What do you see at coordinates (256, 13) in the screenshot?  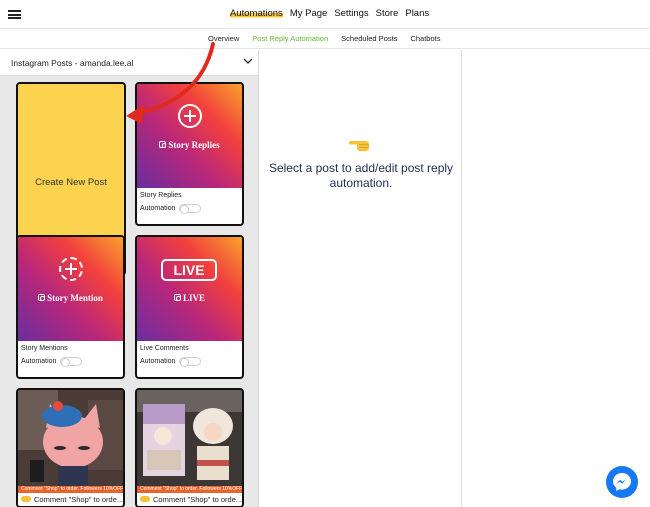 I see `nav-automations: Automations` at bounding box center [256, 13].